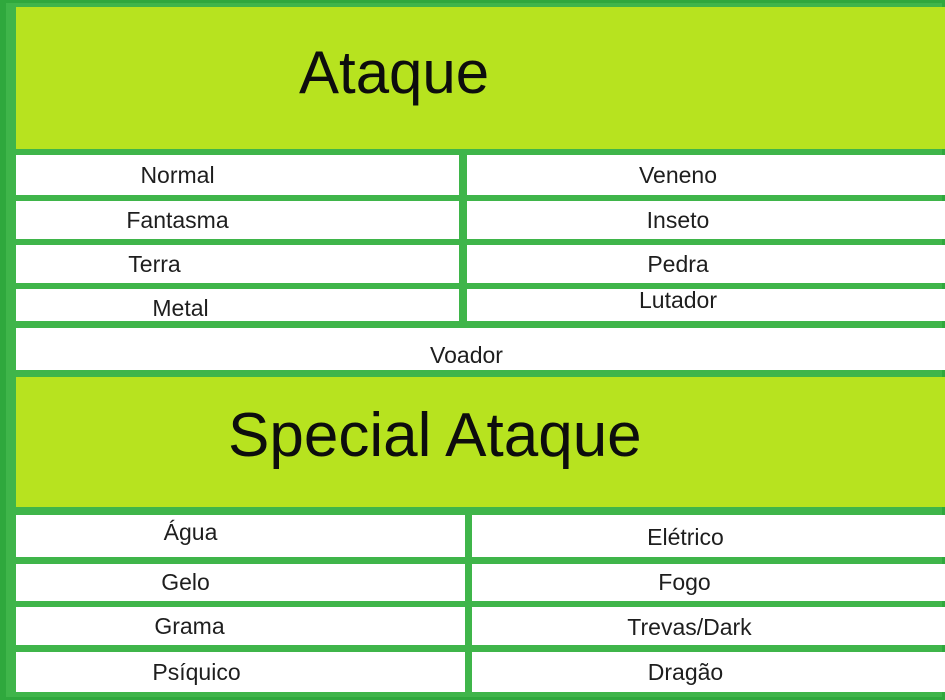  I want to click on special-type-label: Dragão, so click(685, 671).